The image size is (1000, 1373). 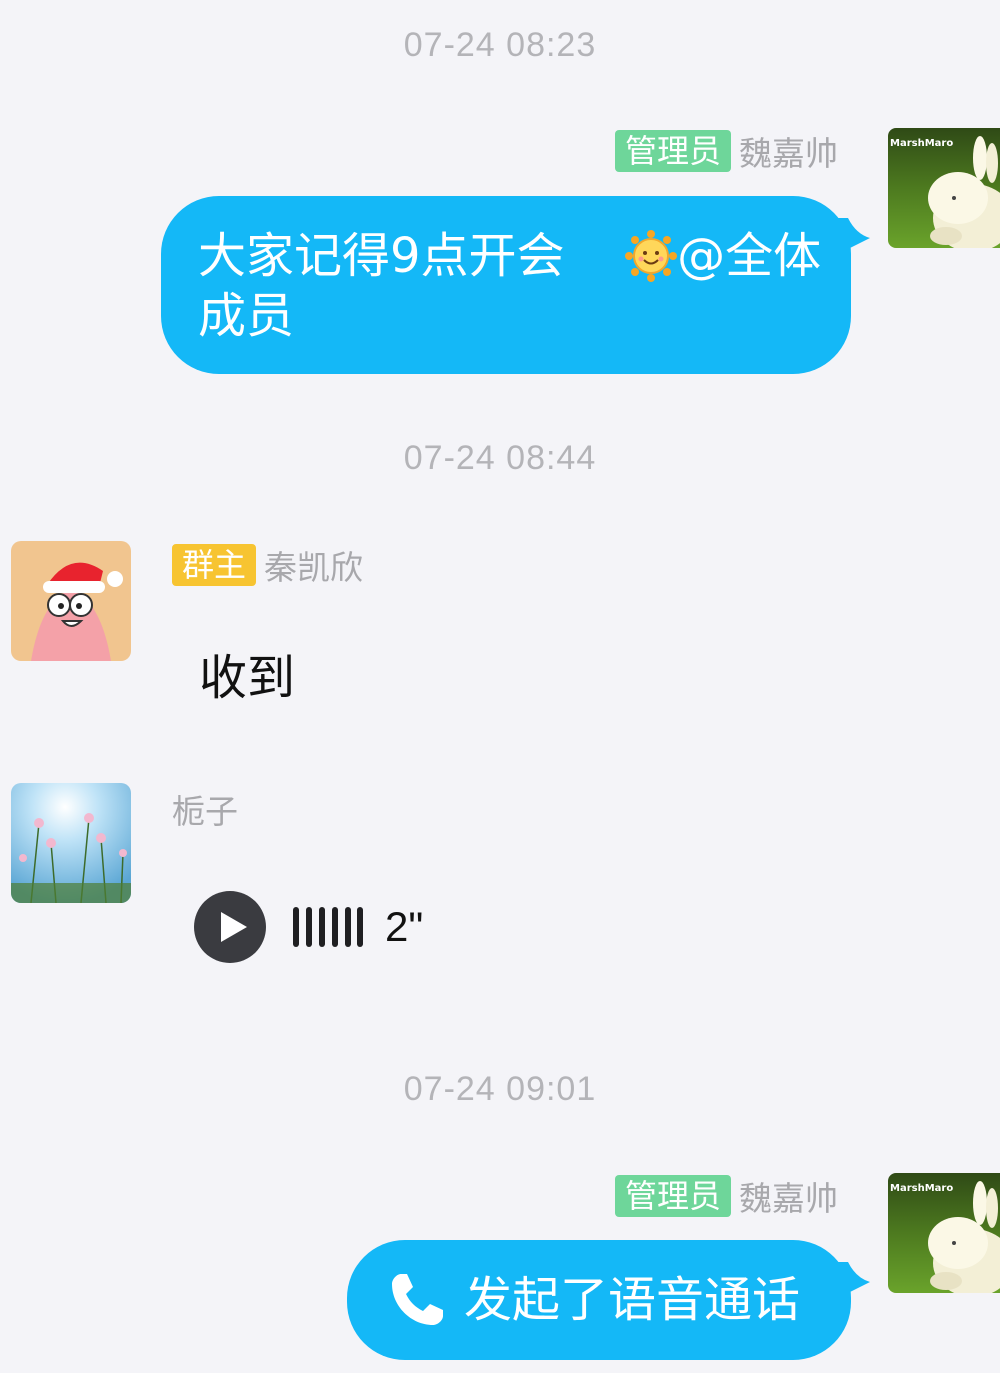 What do you see at coordinates (749, 256) in the screenshot?
I see `mention-all: @全体` at bounding box center [749, 256].